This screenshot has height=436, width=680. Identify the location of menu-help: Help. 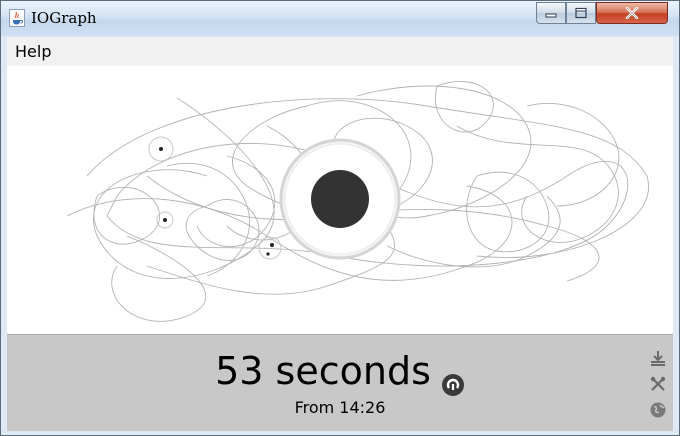
(33, 51).